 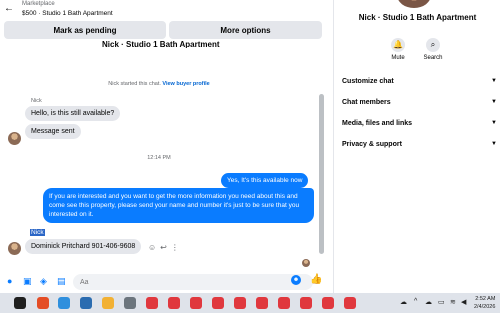 What do you see at coordinates (43, 281) in the screenshot?
I see `sticker-icon: ◈` at bounding box center [43, 281].